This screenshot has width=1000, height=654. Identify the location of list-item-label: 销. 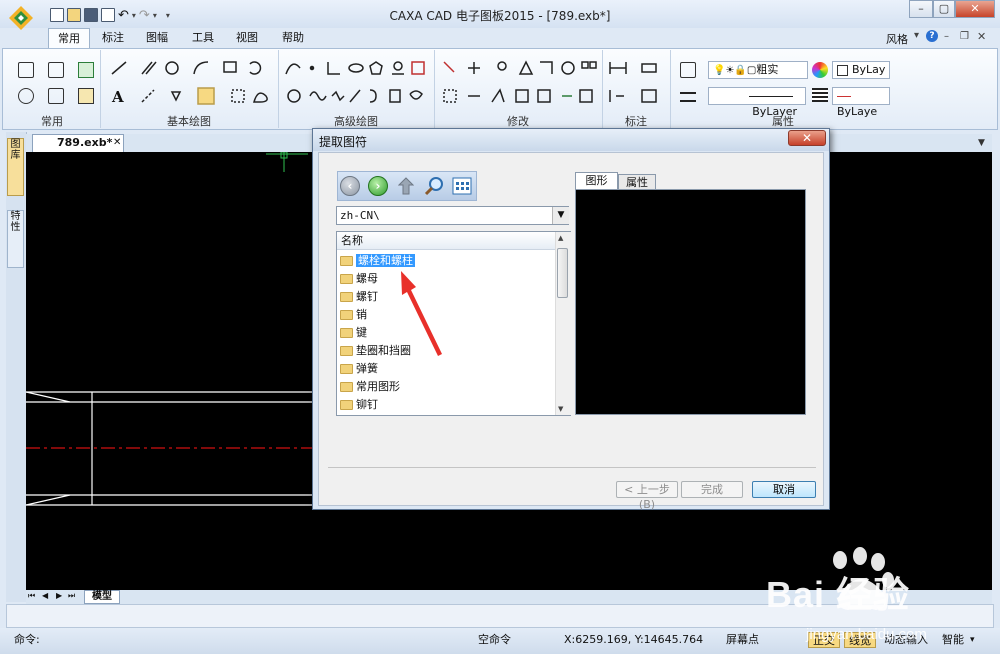
(361, 314).